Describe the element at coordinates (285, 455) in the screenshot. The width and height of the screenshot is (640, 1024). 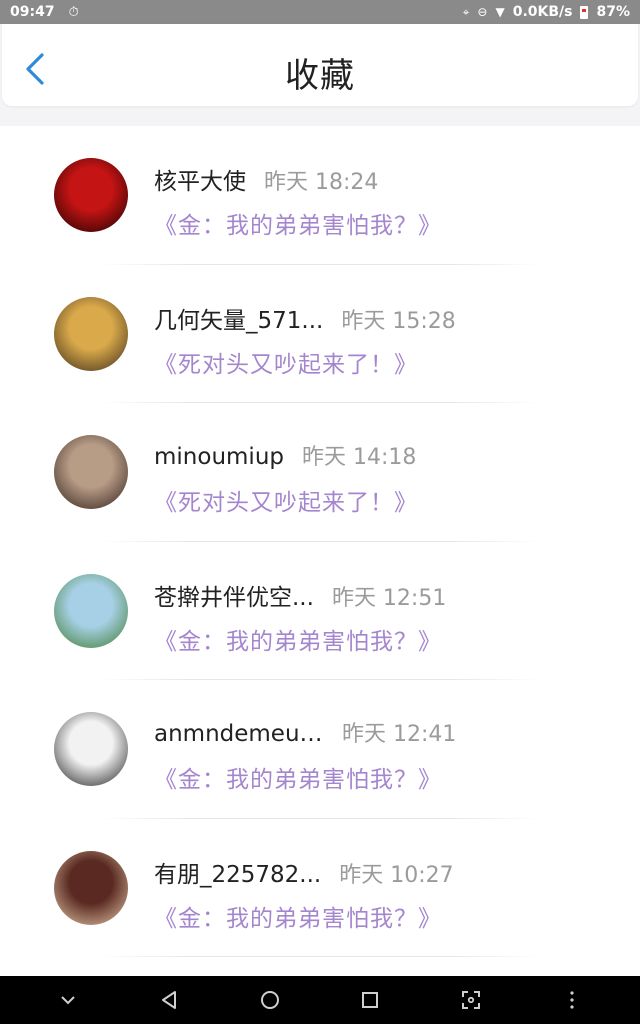
I see `item-header: minoumiup 昨天 14:18` at that location.